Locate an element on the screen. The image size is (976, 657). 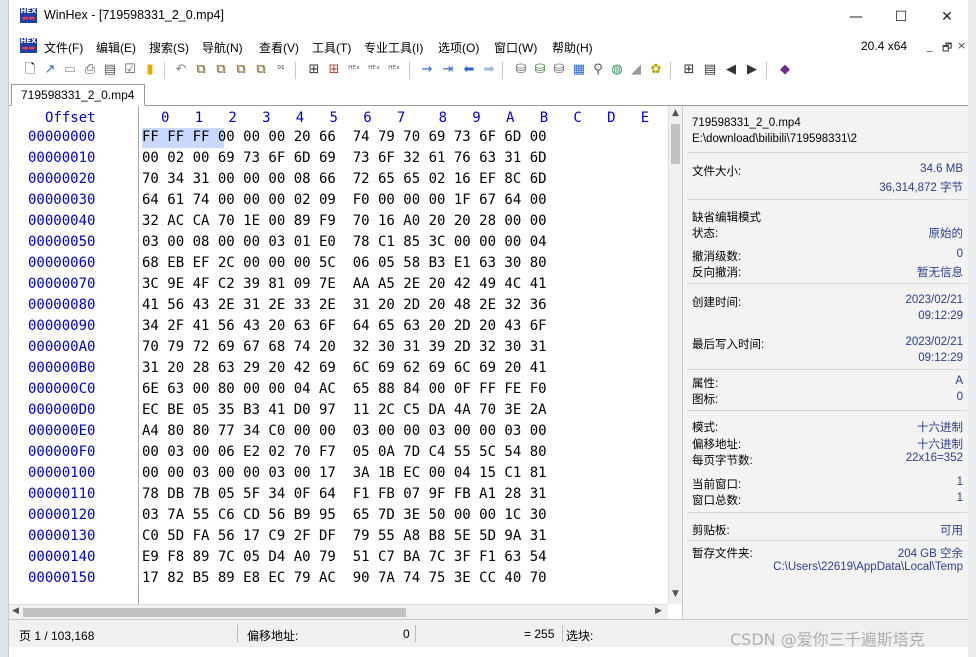
print-icon: ⎙ is located at coordinates (90, 70).